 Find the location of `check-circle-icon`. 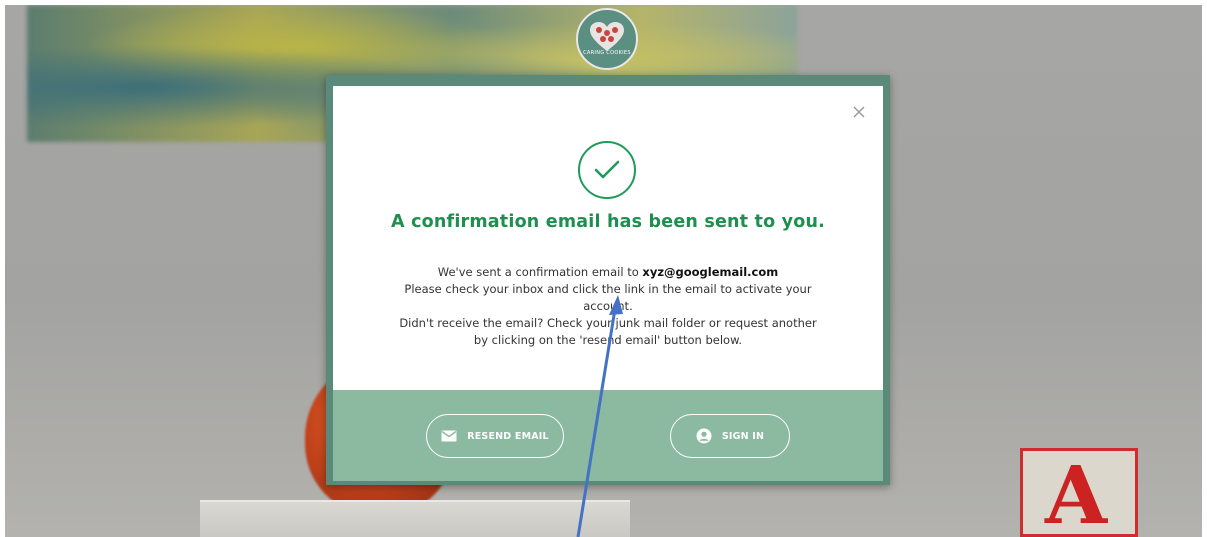

check-circle-icon is located at coordinates (607, 170).